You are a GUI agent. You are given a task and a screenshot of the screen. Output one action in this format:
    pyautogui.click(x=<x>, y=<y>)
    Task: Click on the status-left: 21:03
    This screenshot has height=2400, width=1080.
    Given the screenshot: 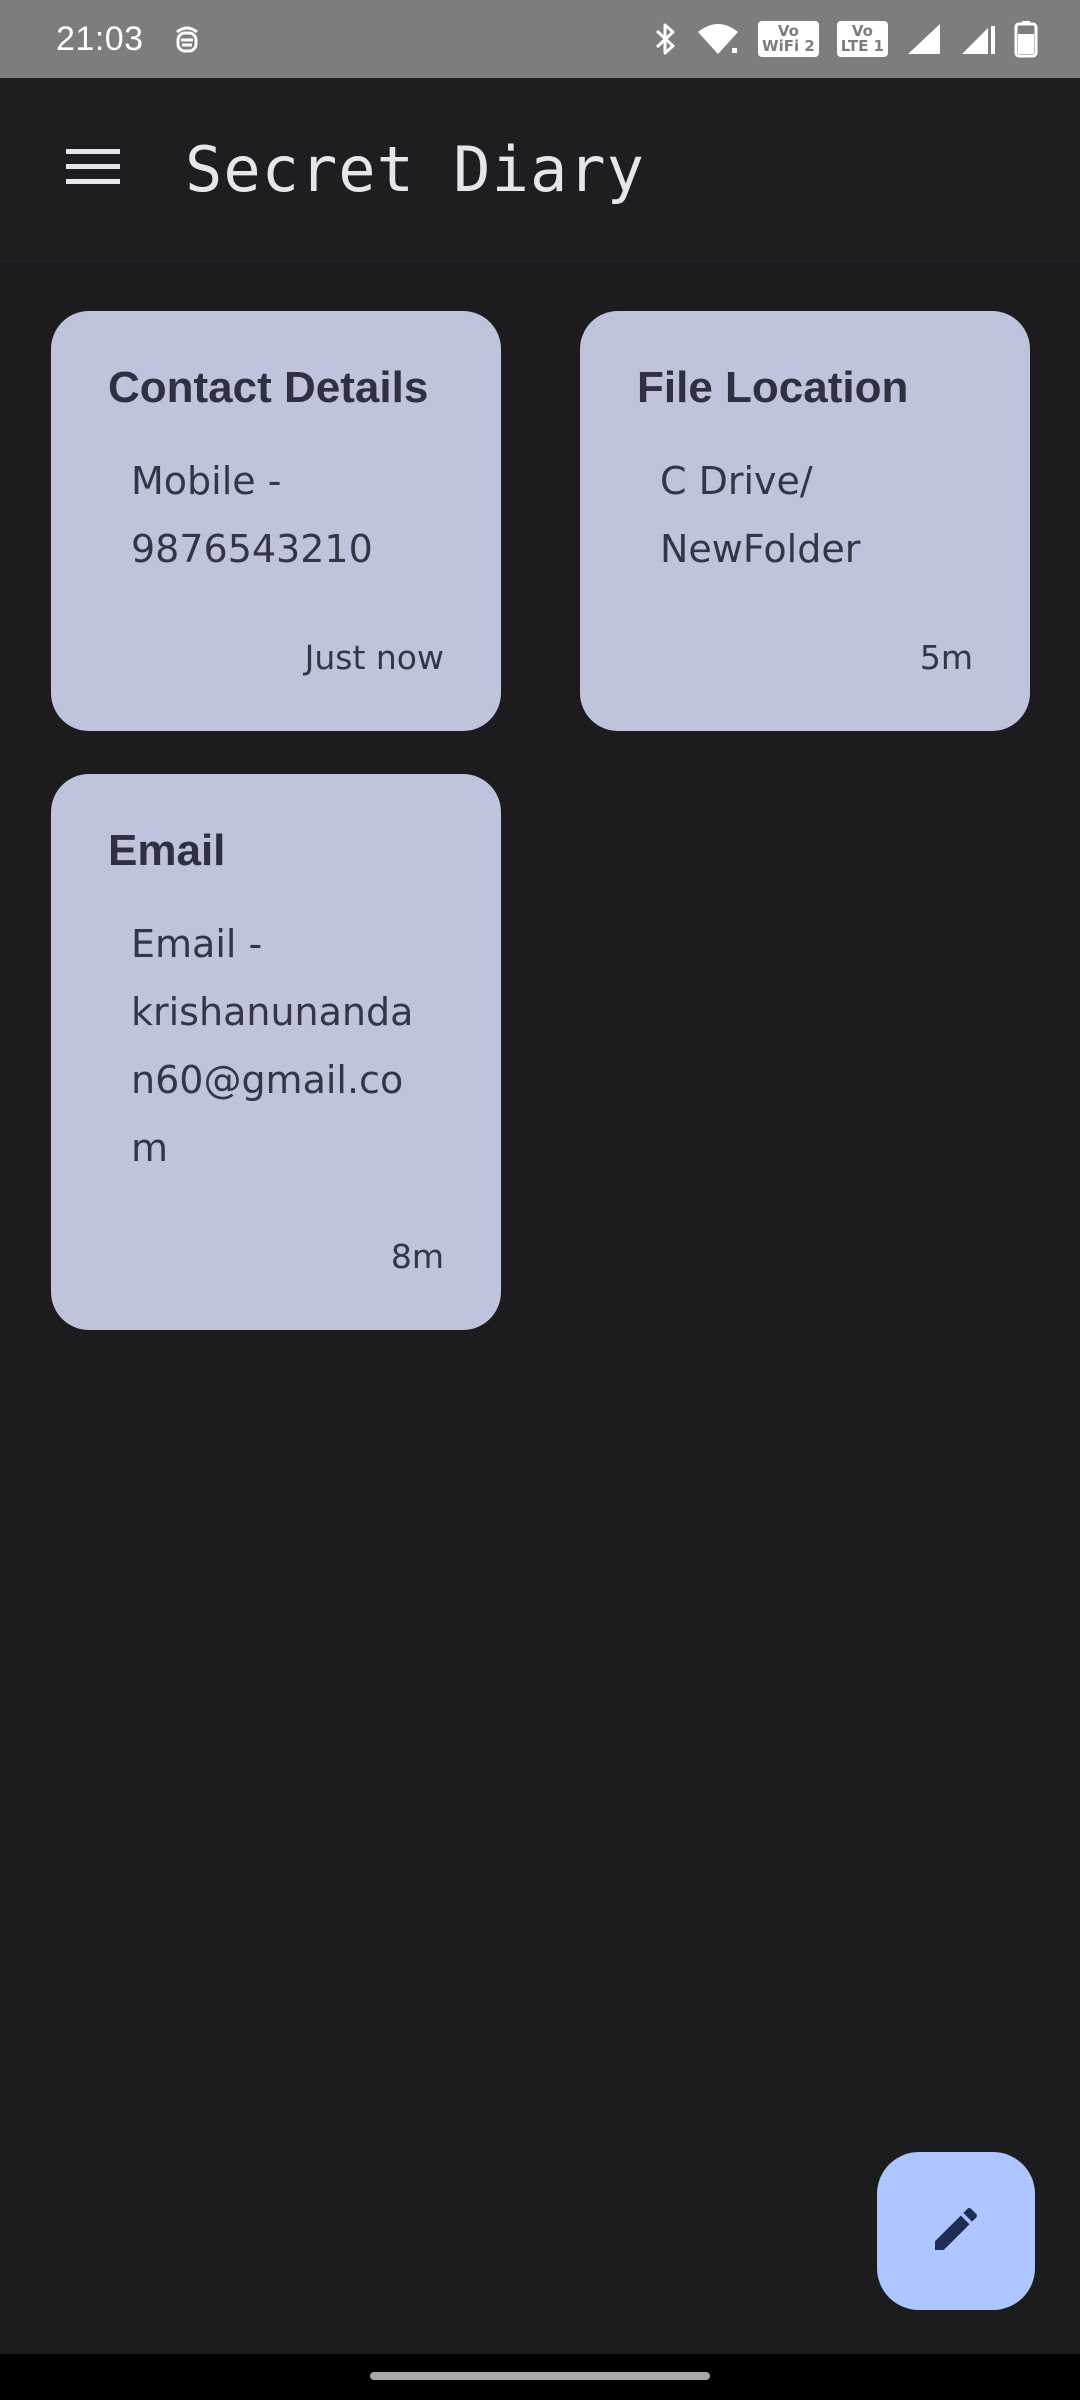 What is the action you would take?
    pyautogui.click(x=129, y=39)
    